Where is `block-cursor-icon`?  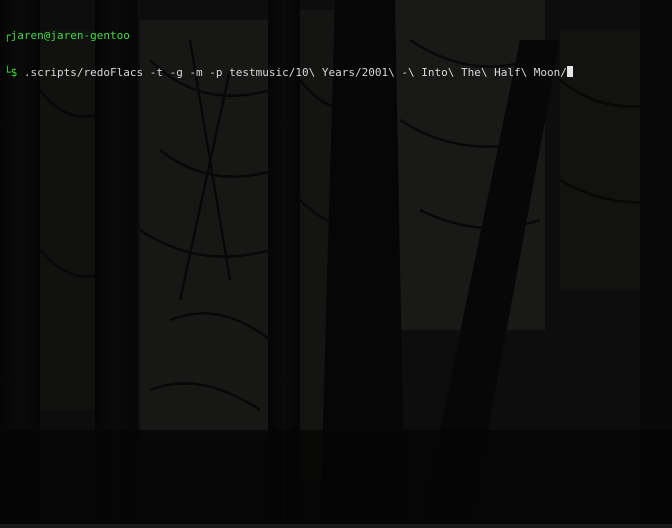
block-cursor-icon is located at coordinates (569, 71).